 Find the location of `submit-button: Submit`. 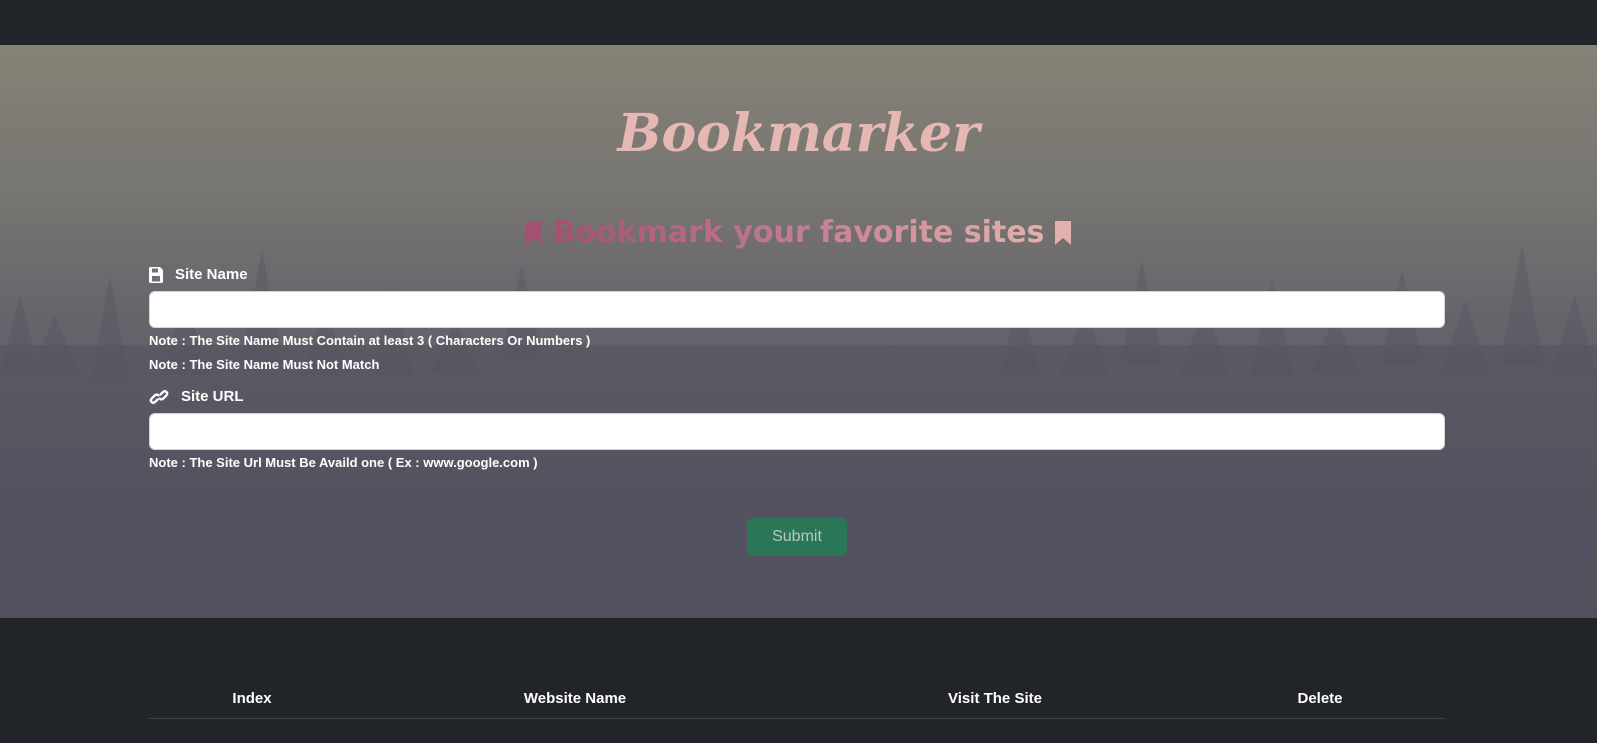

submit-button: Submit is located at coordinates (797, 537).